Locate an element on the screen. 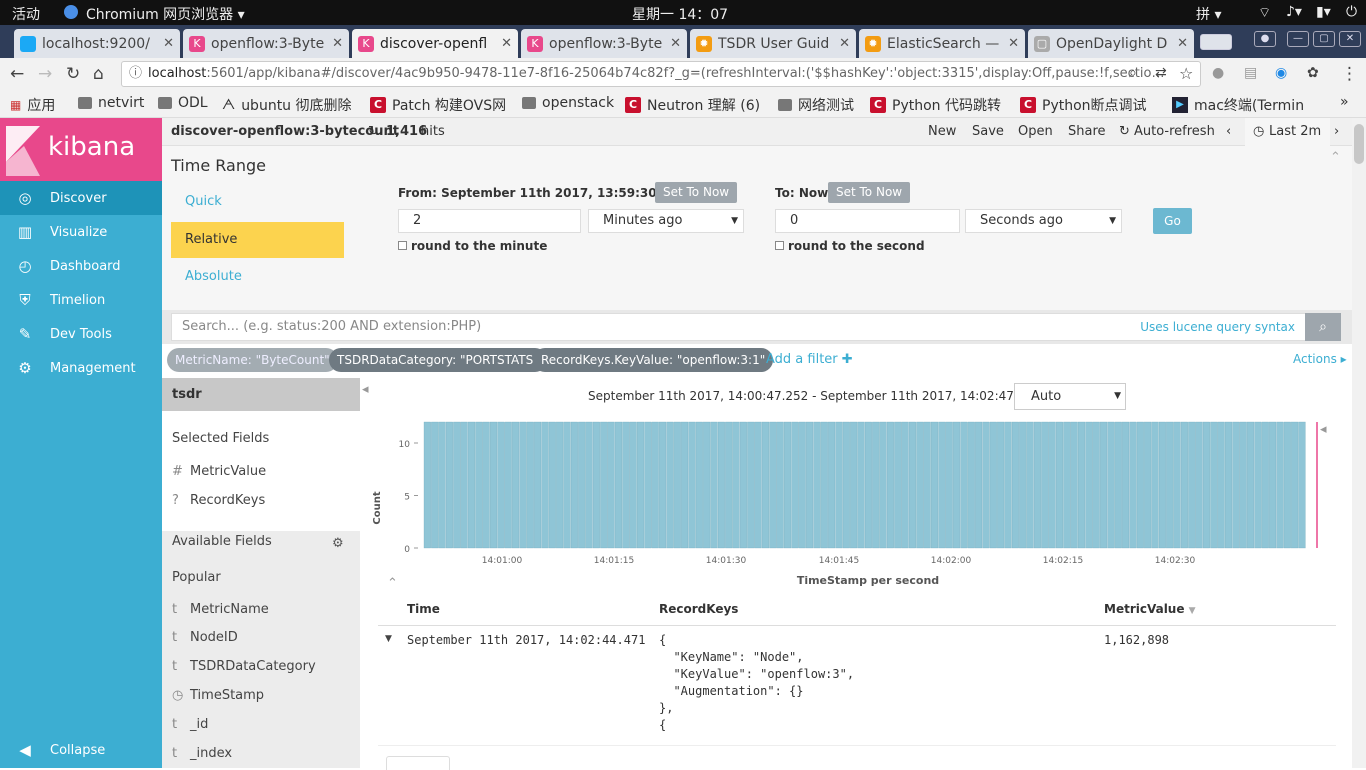  bookmark-link: C Patch 构建OVS网 is located at coordinates (438, 105).